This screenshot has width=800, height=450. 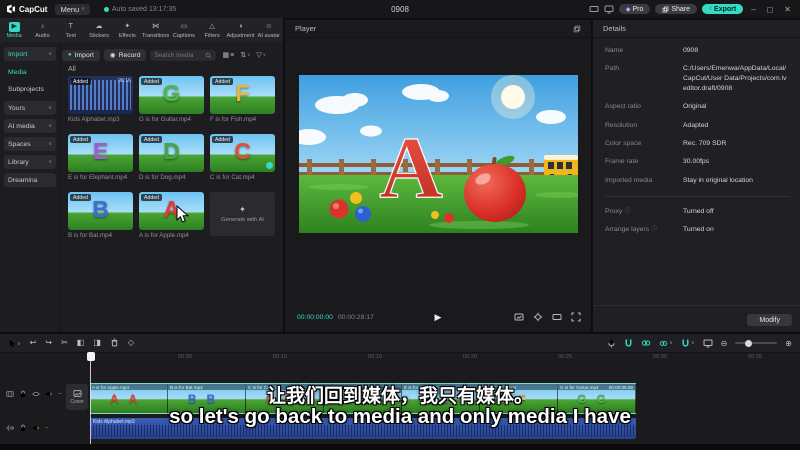 I want to click on media-item: Added D D is for Dog.mp4, so click(x=171, y=157).